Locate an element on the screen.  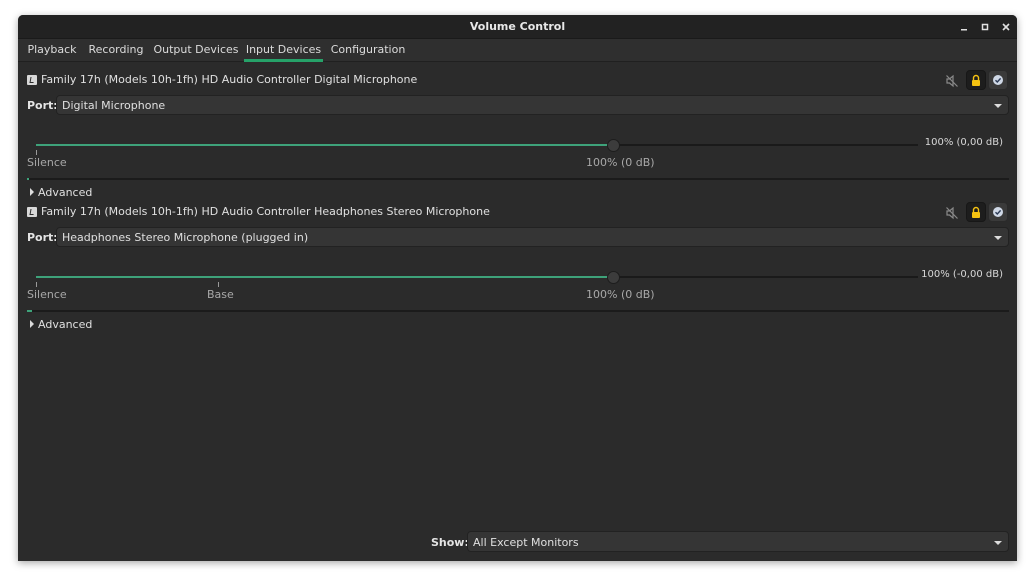
volume-readout: 100% (0,00 dB) is located at coordinates (963, 142).